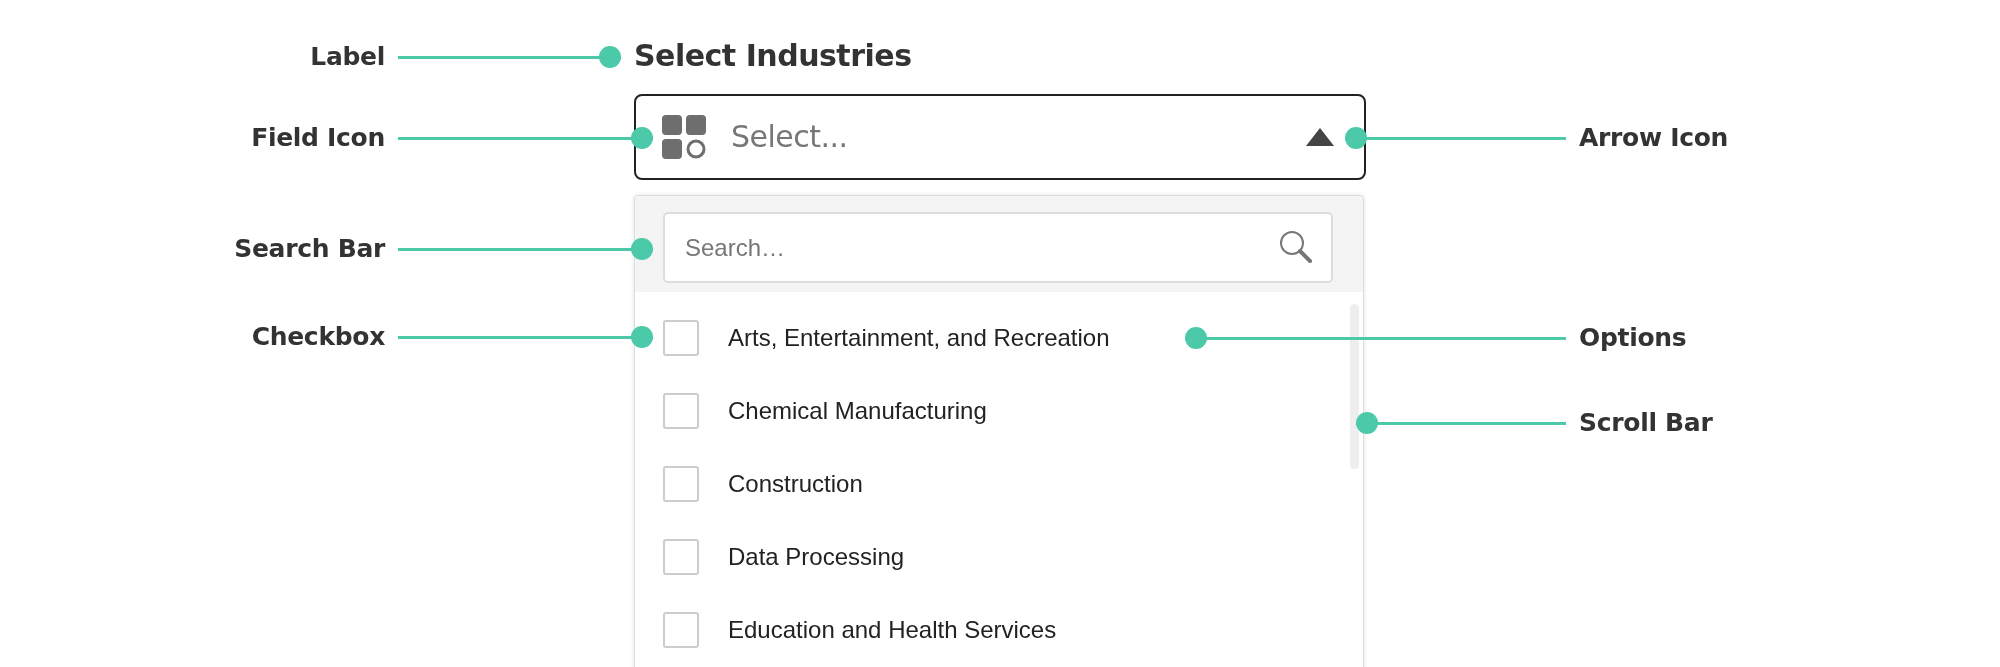  I want to click on option-label: Chemical Manufacturing, so click(857, 410).